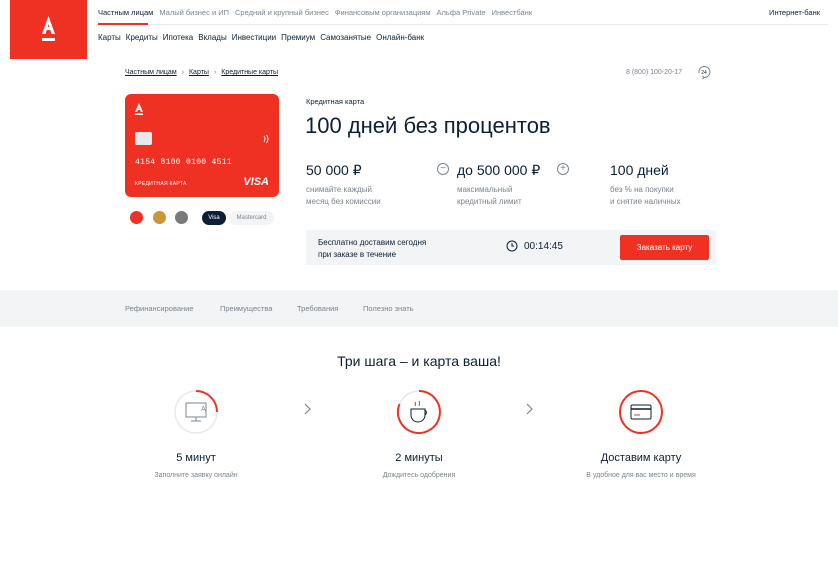 The image size is (838, 576). What do you see at coordinates (159, 217) in the screenshot?
I see `color-option-gold` at bounding box center [159, 217].